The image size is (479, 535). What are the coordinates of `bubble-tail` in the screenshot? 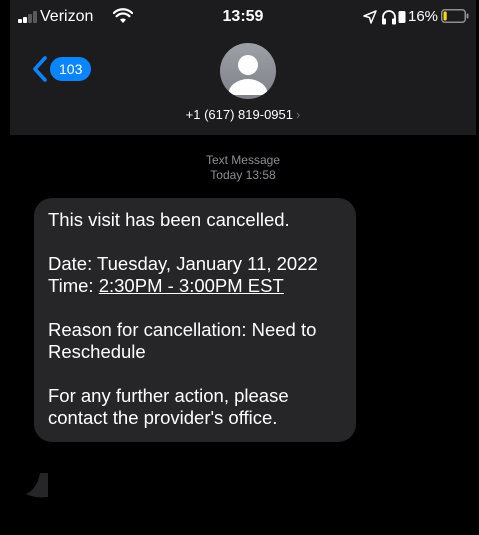 It's located at (37, 485).